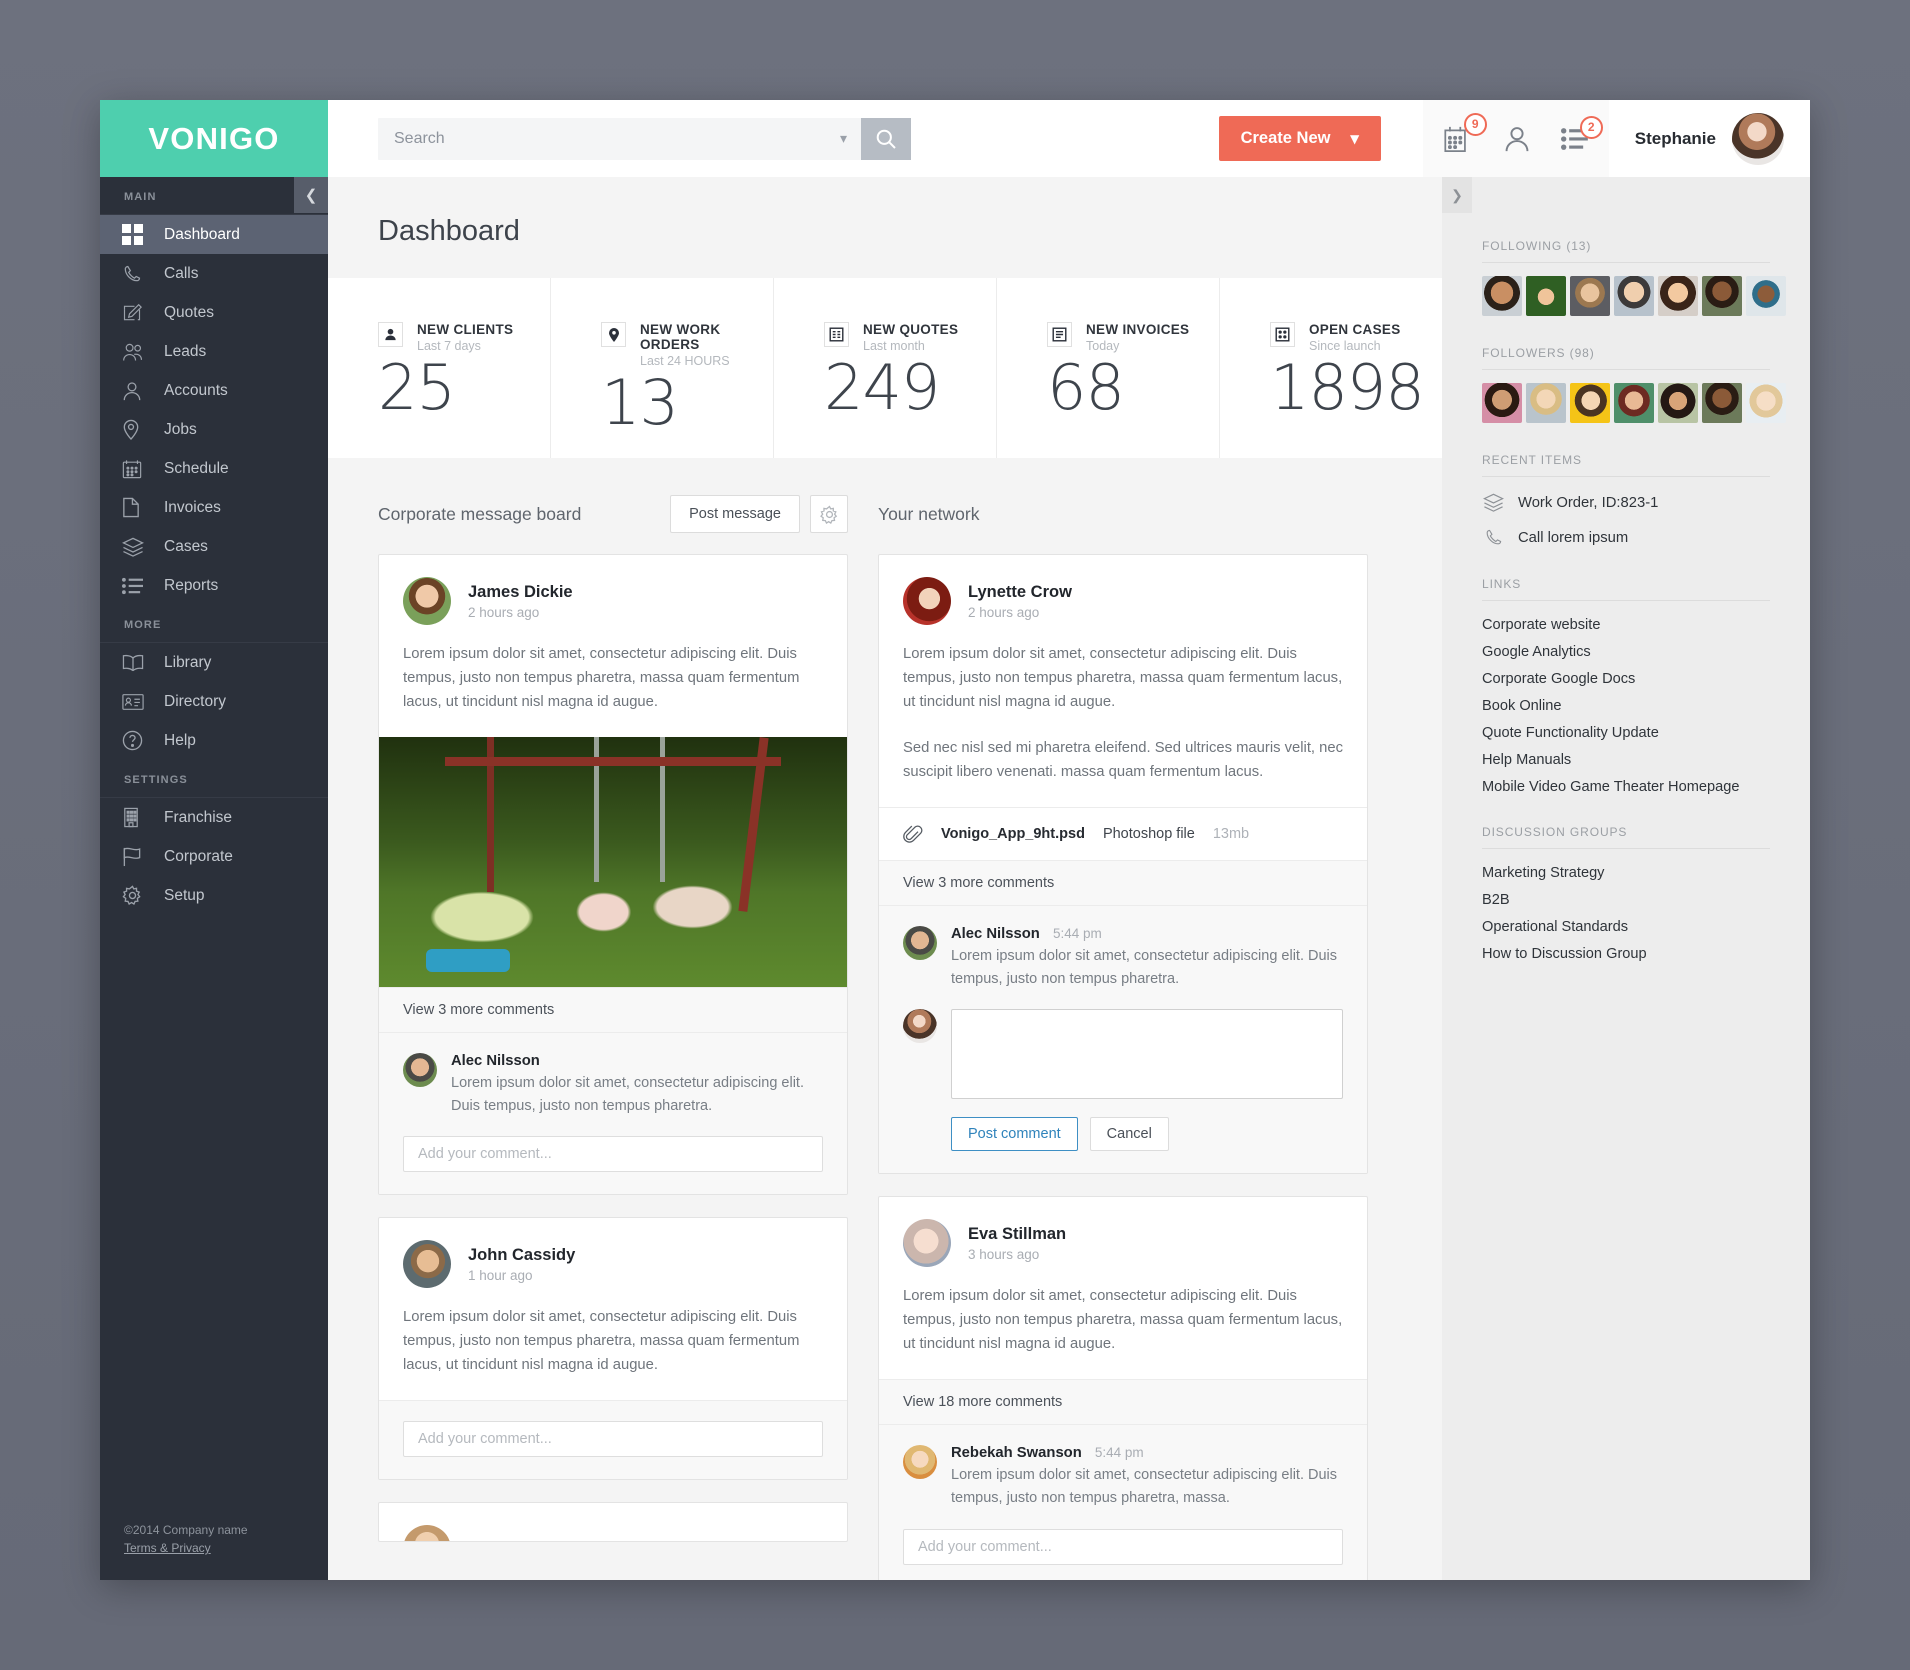  Describe the element at coordinates (1626, 954) in the screenshot. I see `group-item: How to Discussion Group` at that location.